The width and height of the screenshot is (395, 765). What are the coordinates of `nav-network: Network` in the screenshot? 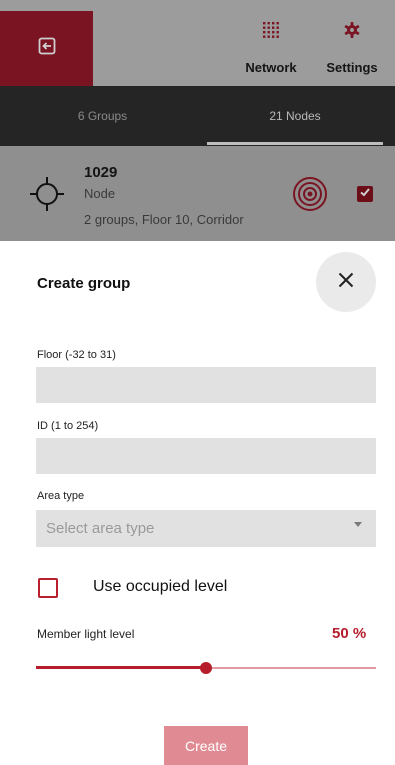 It's located at (271, 50).